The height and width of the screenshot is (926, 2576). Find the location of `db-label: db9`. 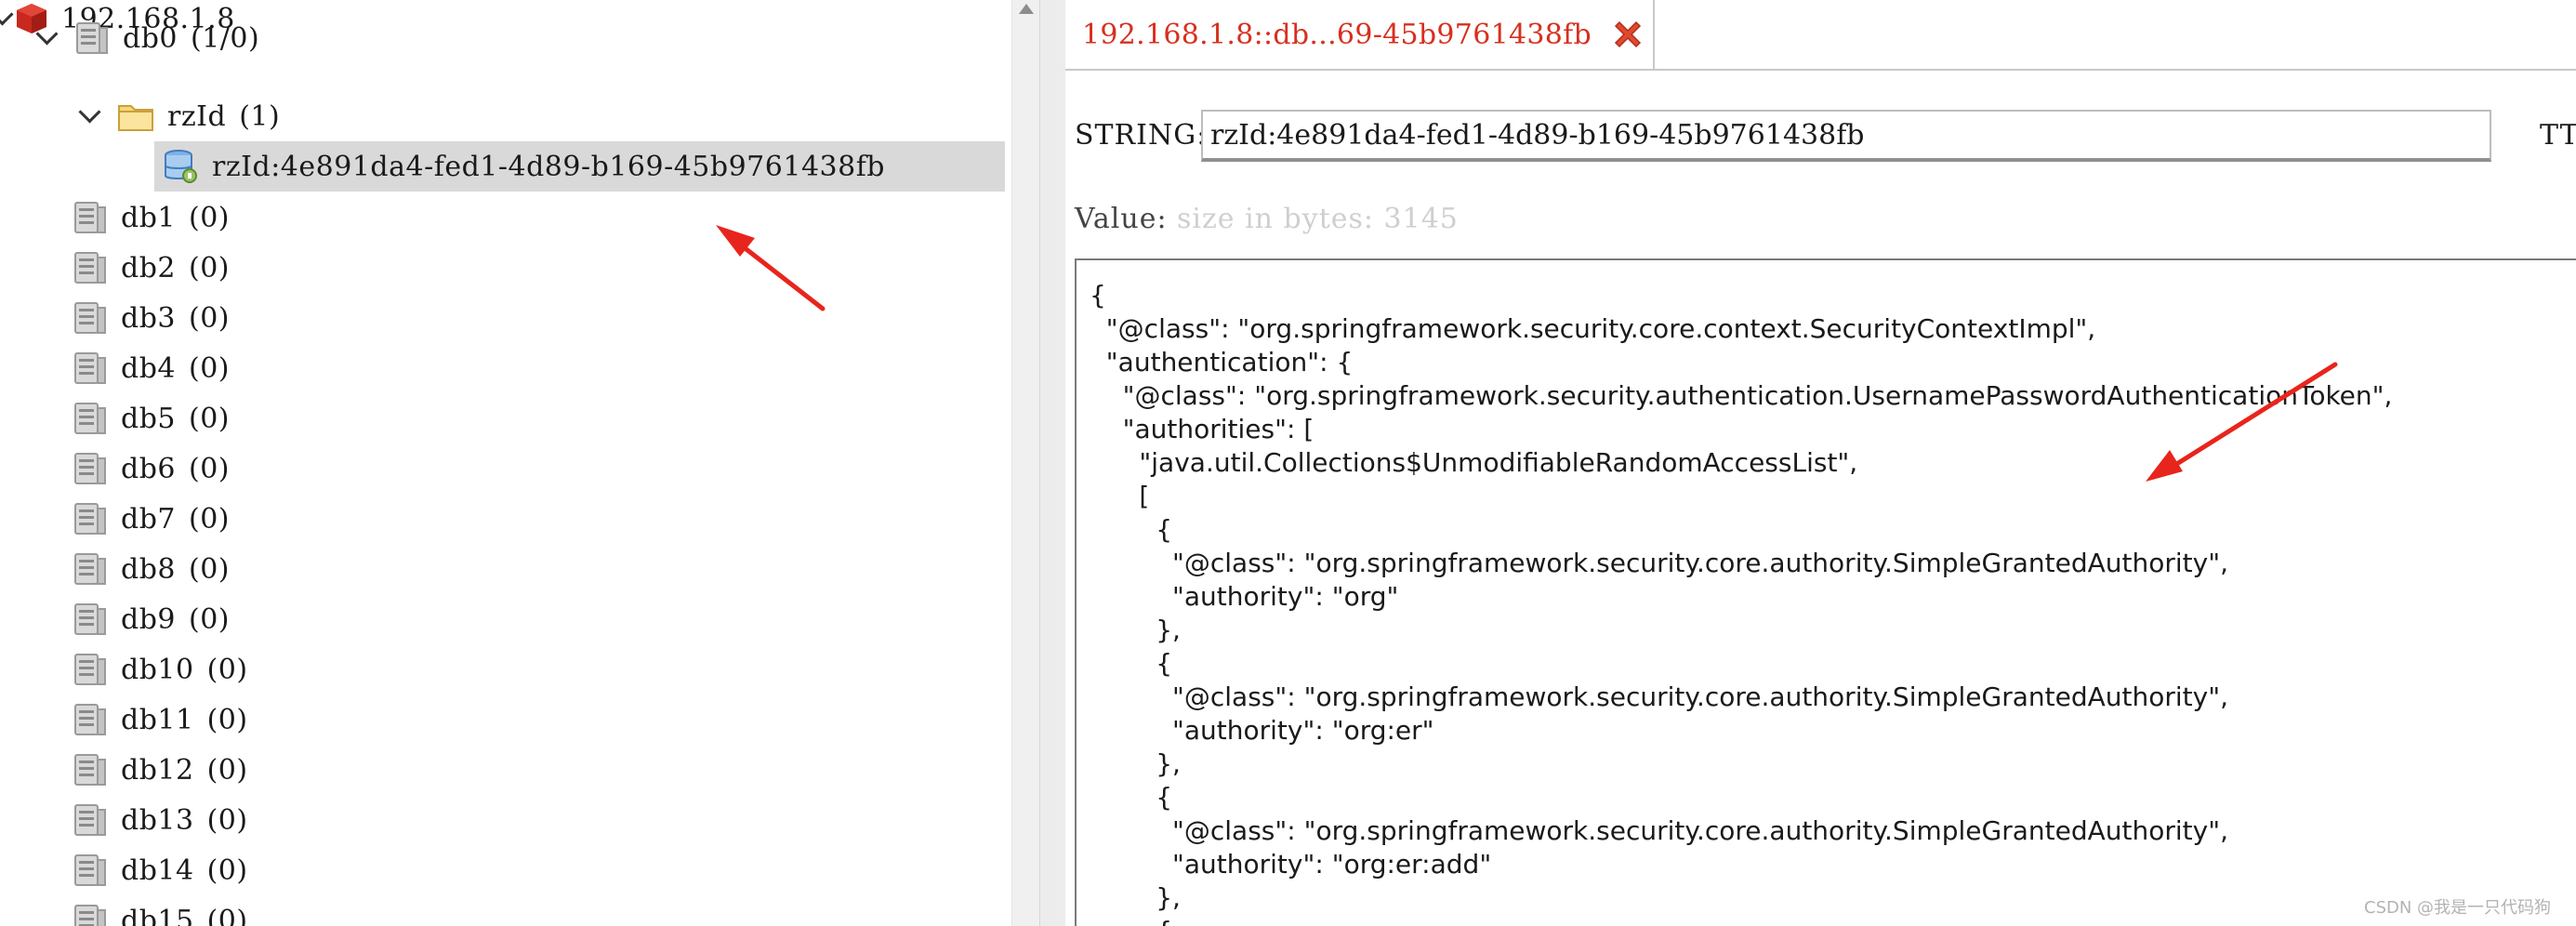

db-label: db9 is located at coordinates (148, 619).